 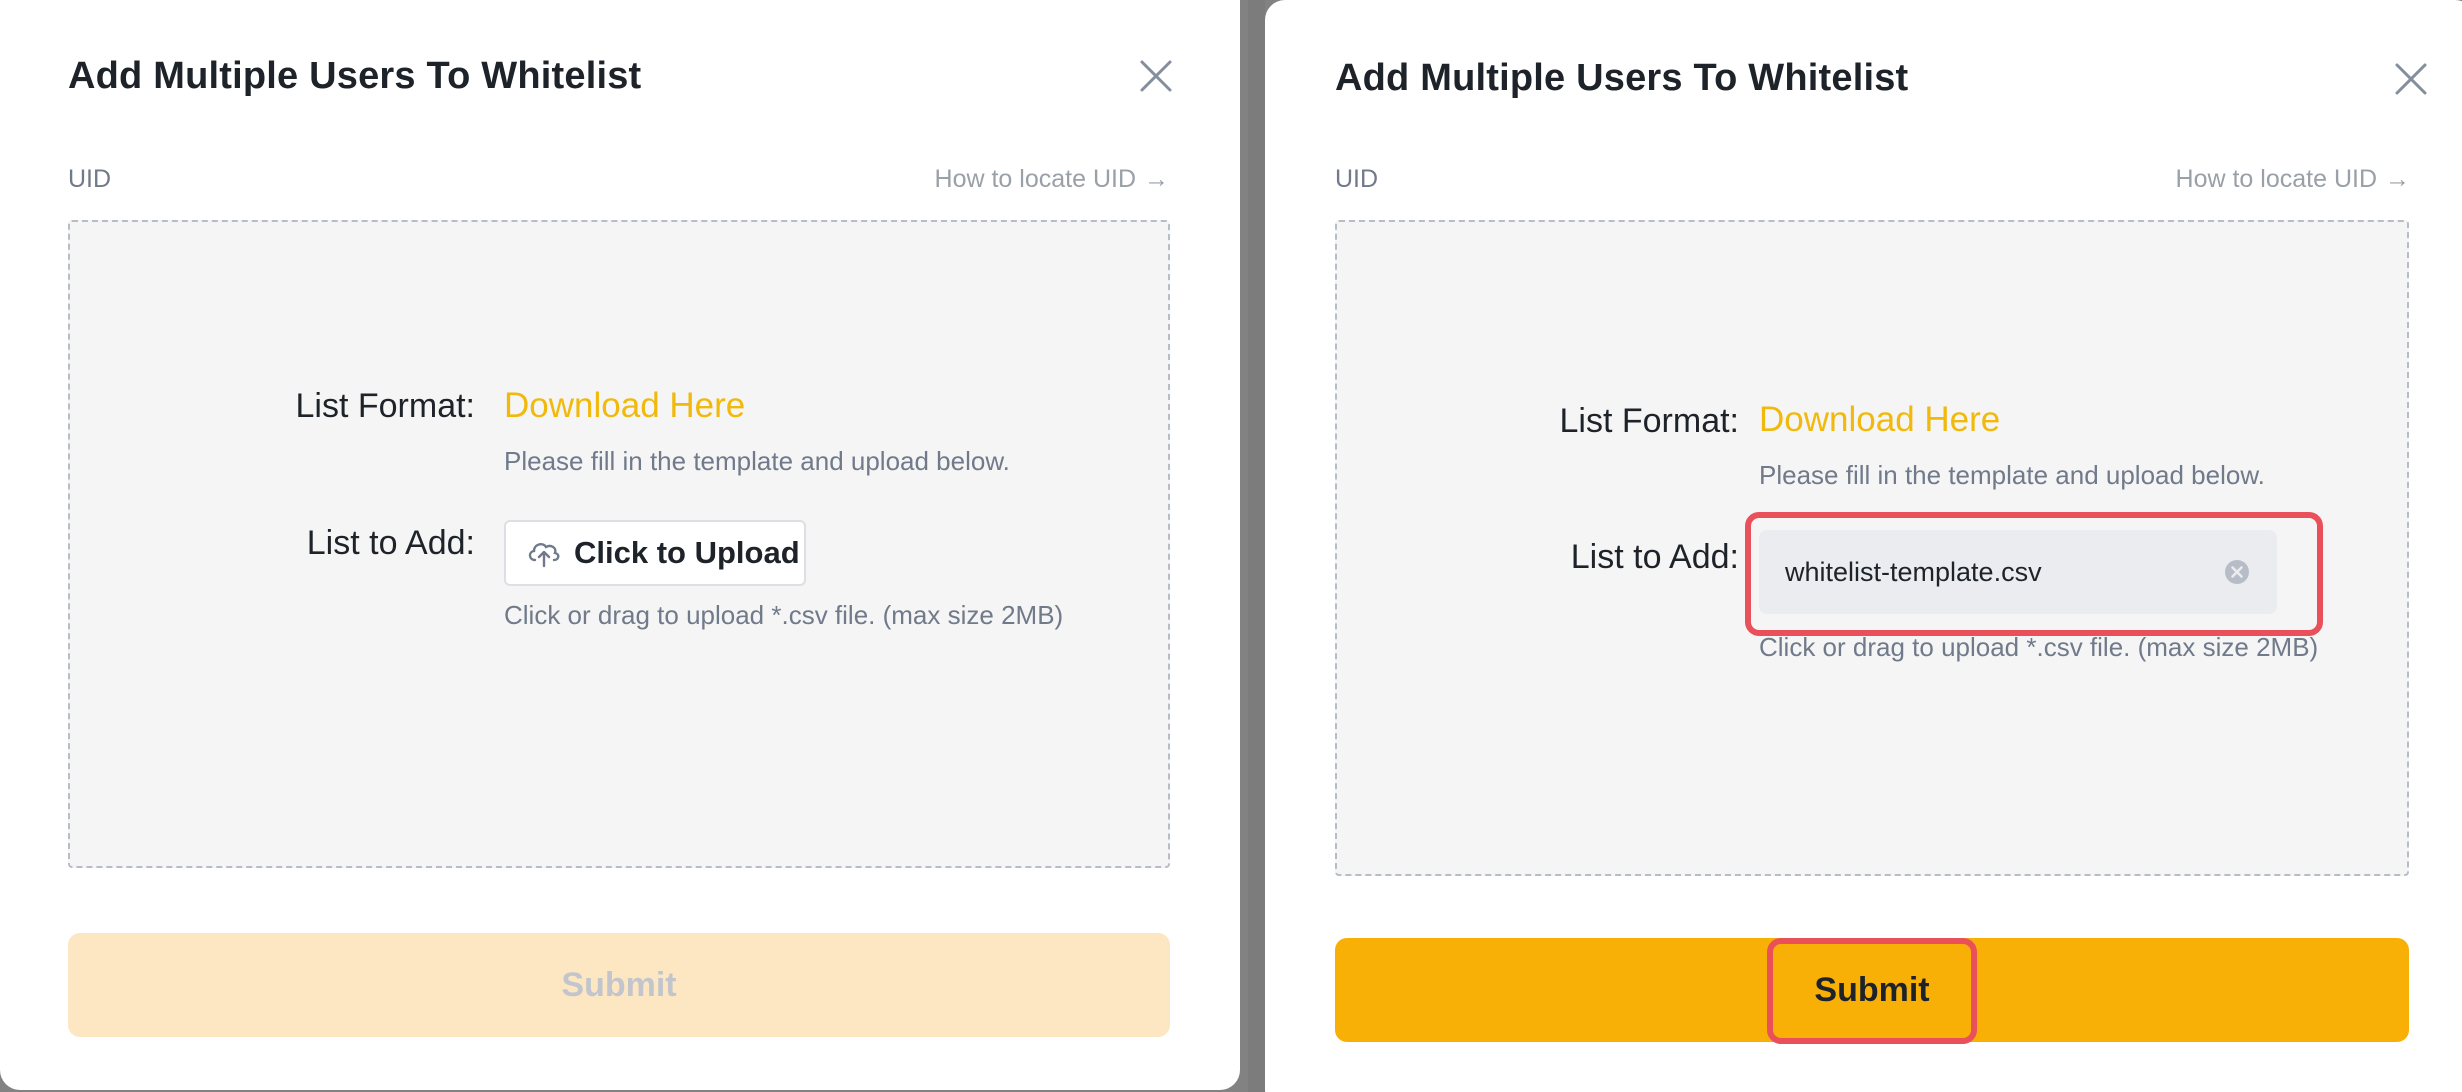 What do you see at coordinates (544, 553) in the screenshot?
I see `cloud-upload-icon` at bounding box center [544, 553].